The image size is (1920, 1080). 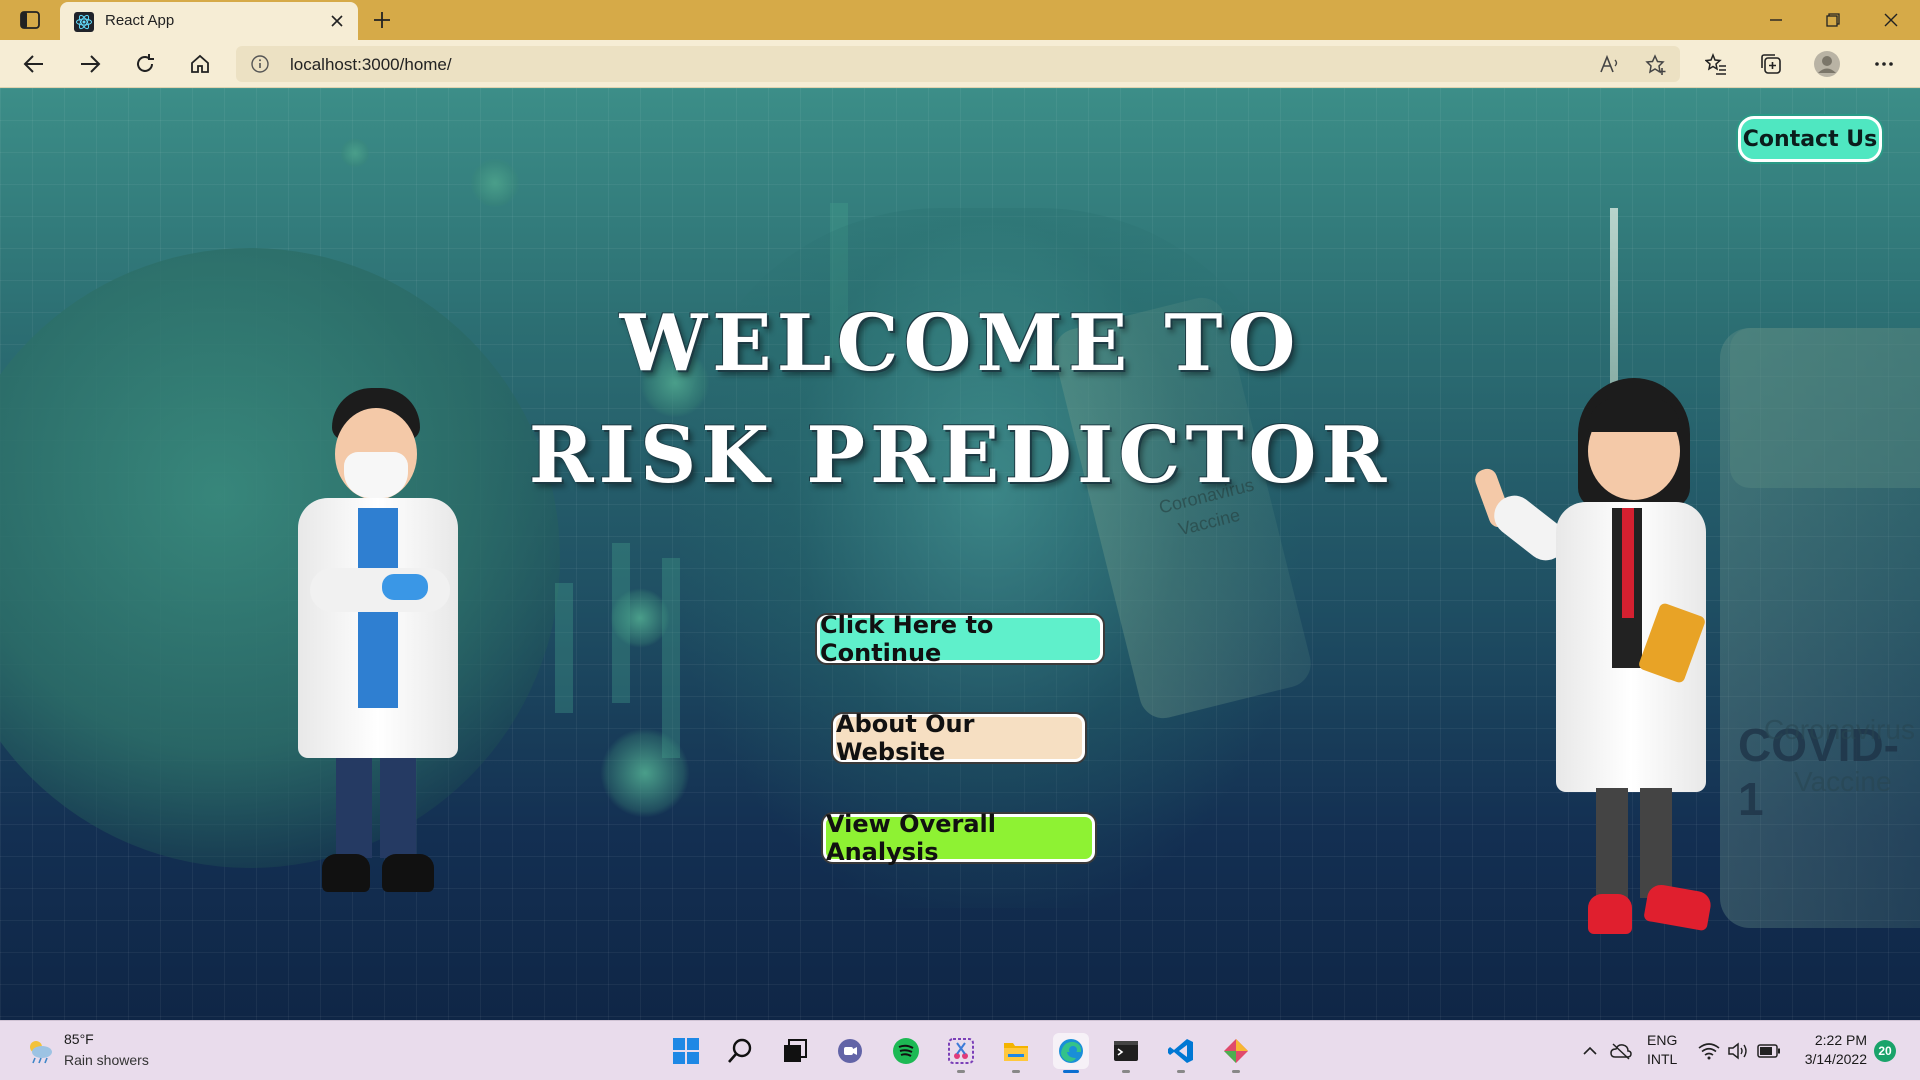 What do you see at coordinates (1843, 781) in the screenshot?
I see `bottle-label-line2: Vaccine` at bounding box center [1843, 781].